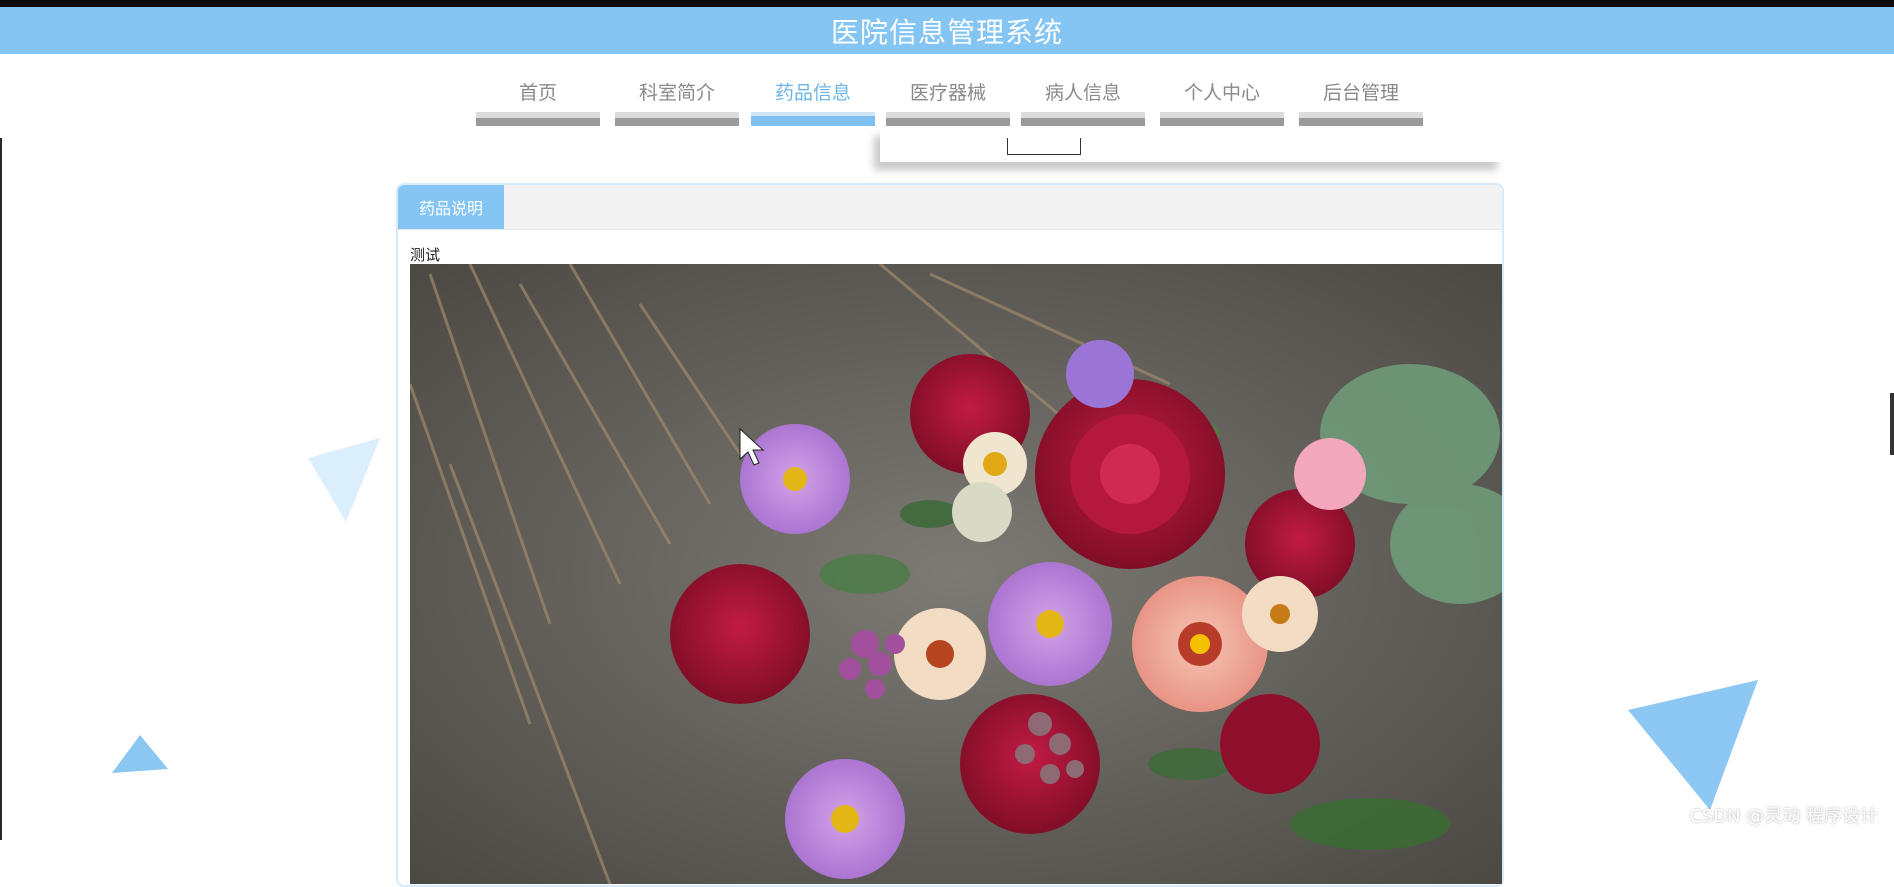 This screenshot has height=887, width=1894. What do you see at coordinates (1, 489) in the screenshot?
I see `left-edge-line` at bounding box center [1, 489].